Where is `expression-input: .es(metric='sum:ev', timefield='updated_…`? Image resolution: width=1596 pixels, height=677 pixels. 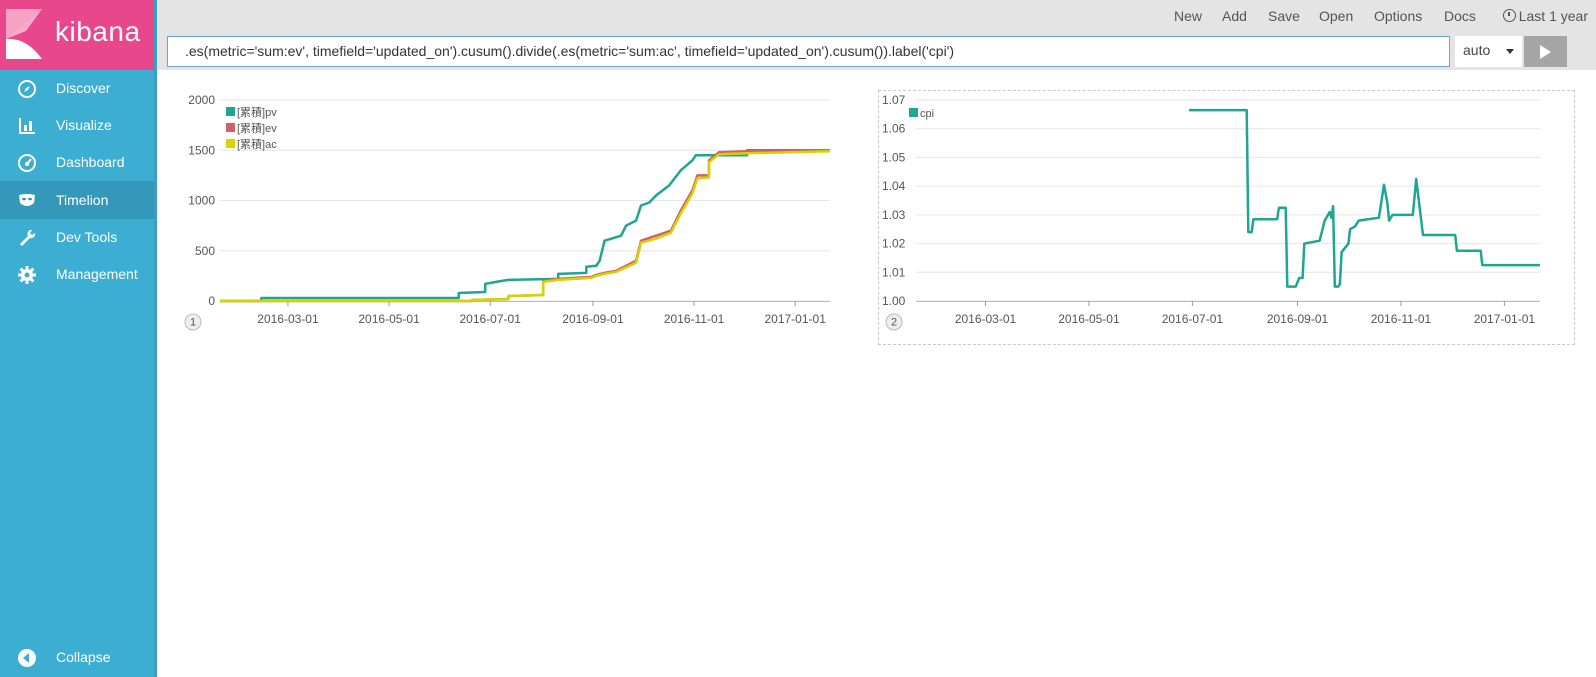 expression-input: .es(metric='sum:ev', timefield='updated_… is located at coordinates (808, 51).